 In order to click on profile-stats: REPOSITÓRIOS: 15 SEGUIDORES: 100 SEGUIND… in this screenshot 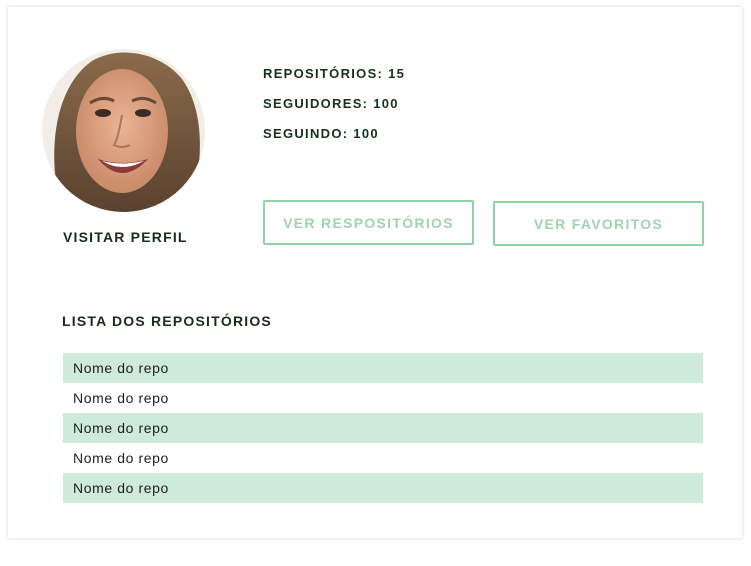, I will do `click(334, 112)`.